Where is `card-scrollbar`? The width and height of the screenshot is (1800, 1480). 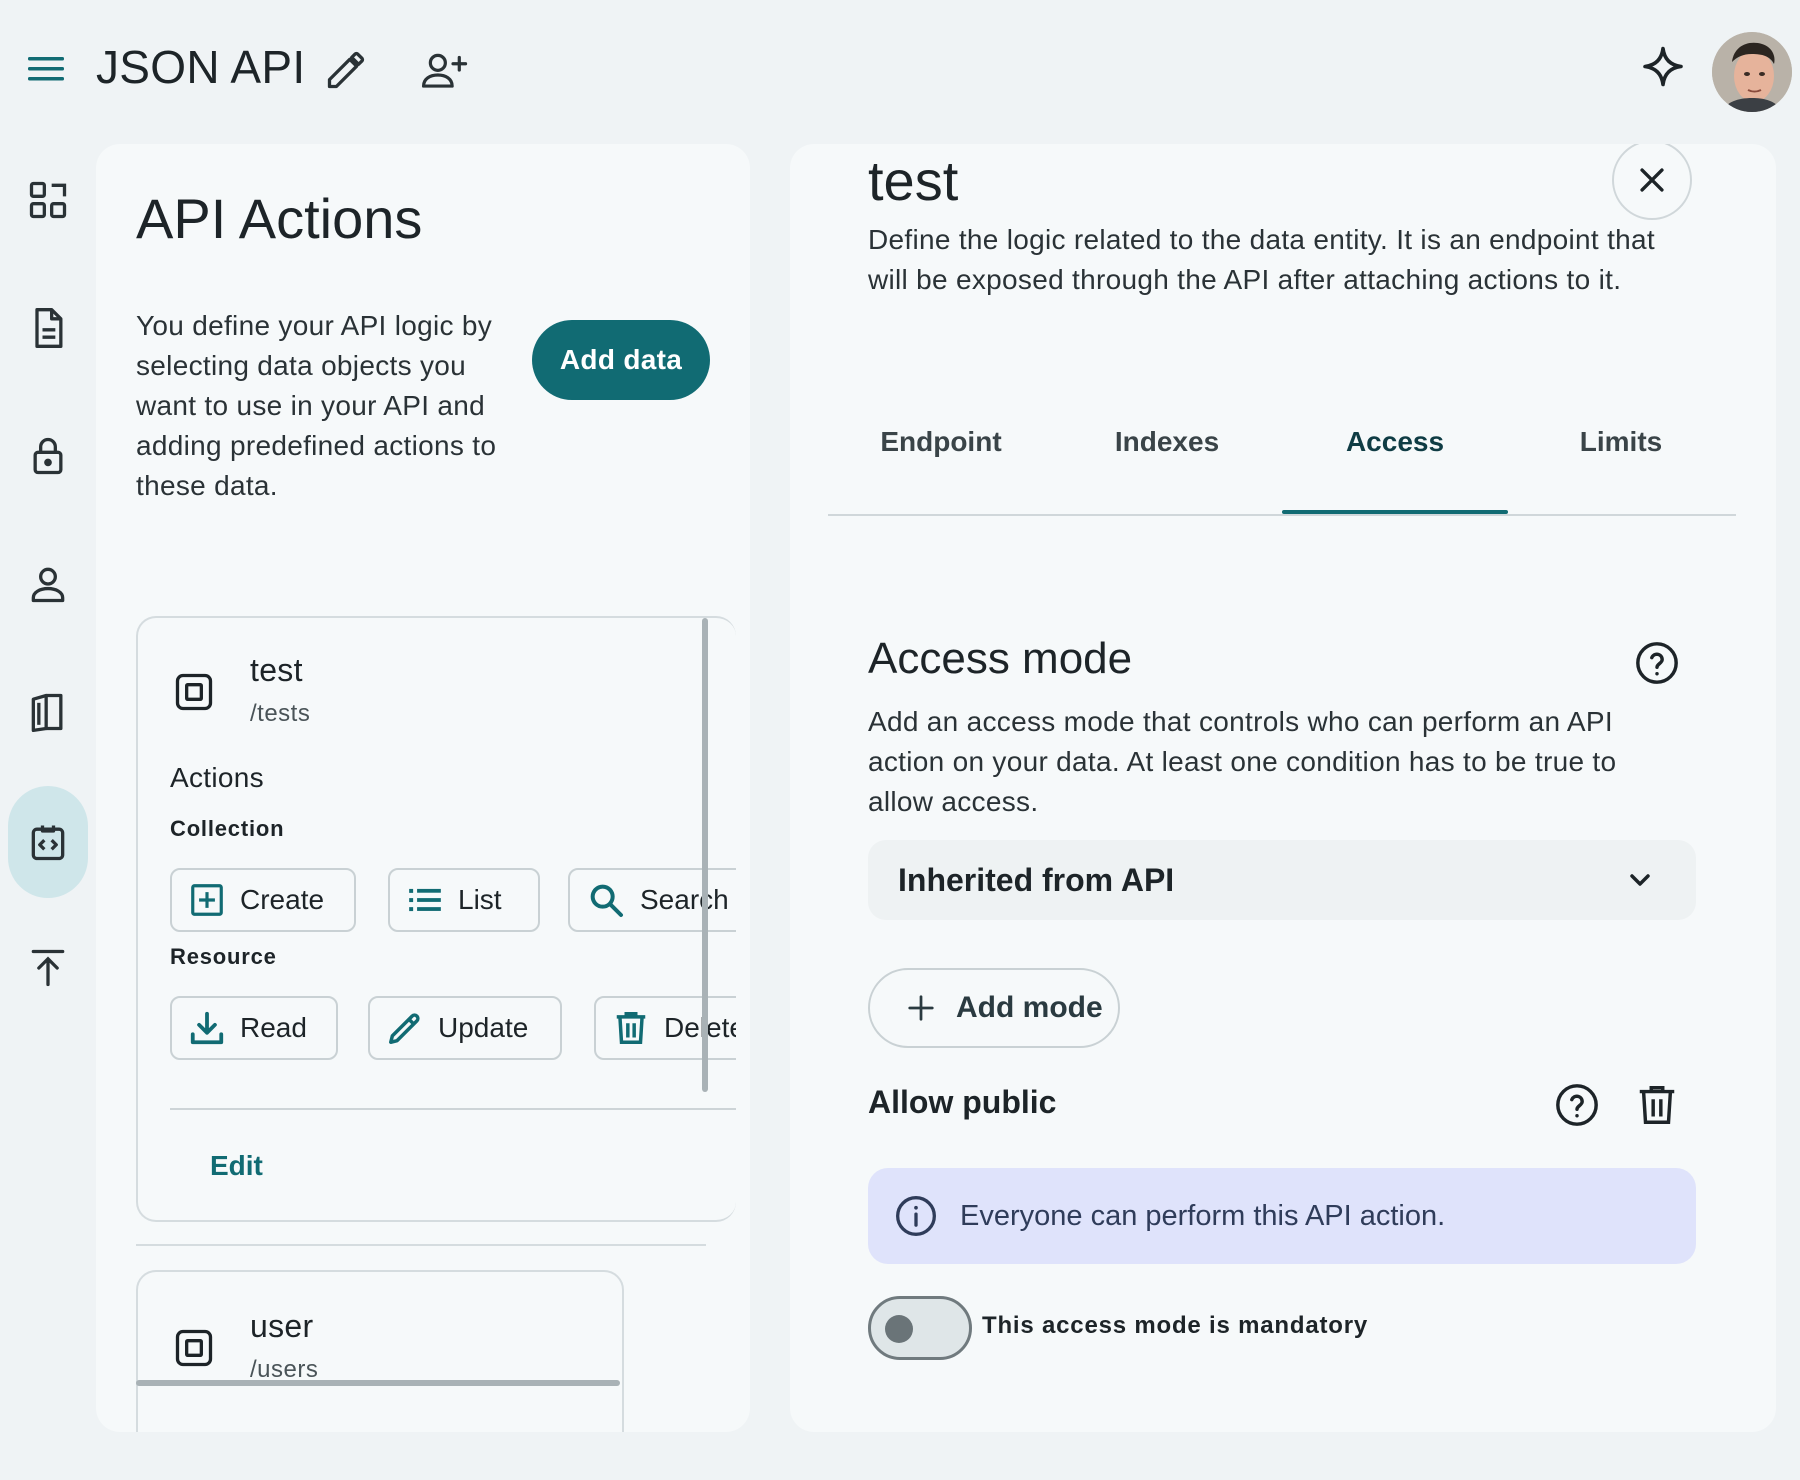 card-scrollbar is located at coordinates (705, 855).